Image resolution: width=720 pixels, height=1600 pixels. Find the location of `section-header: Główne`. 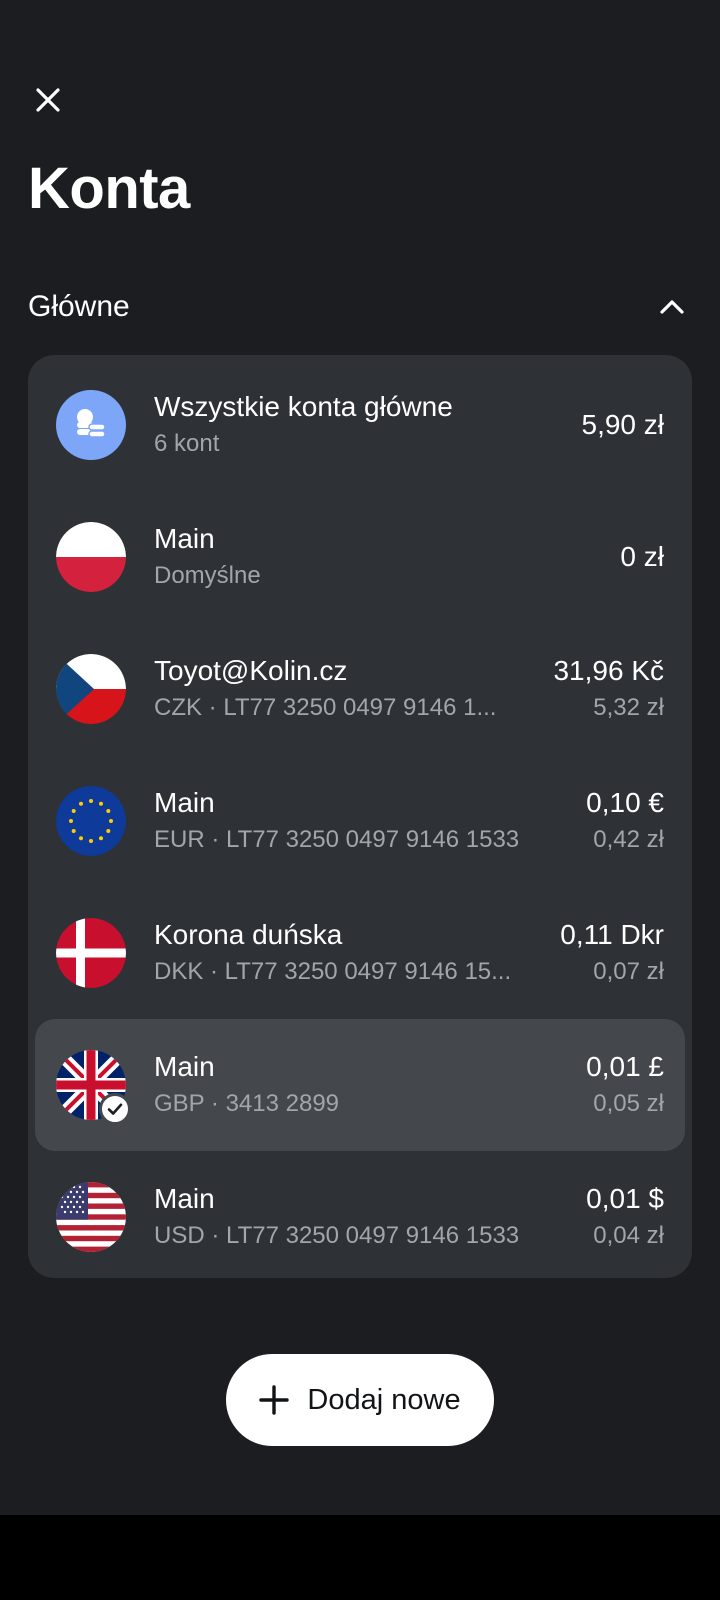

section-header: Główne is located at coordinates (360, 307).